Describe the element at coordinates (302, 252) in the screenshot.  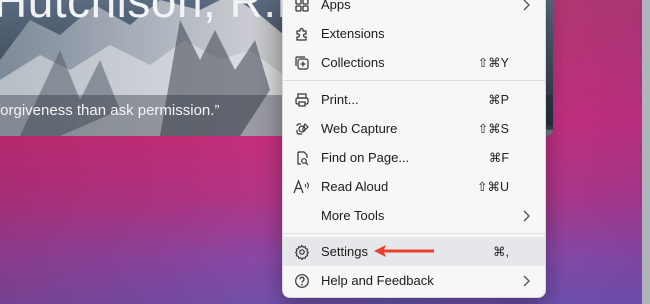
I see `gear-icon` at that location.